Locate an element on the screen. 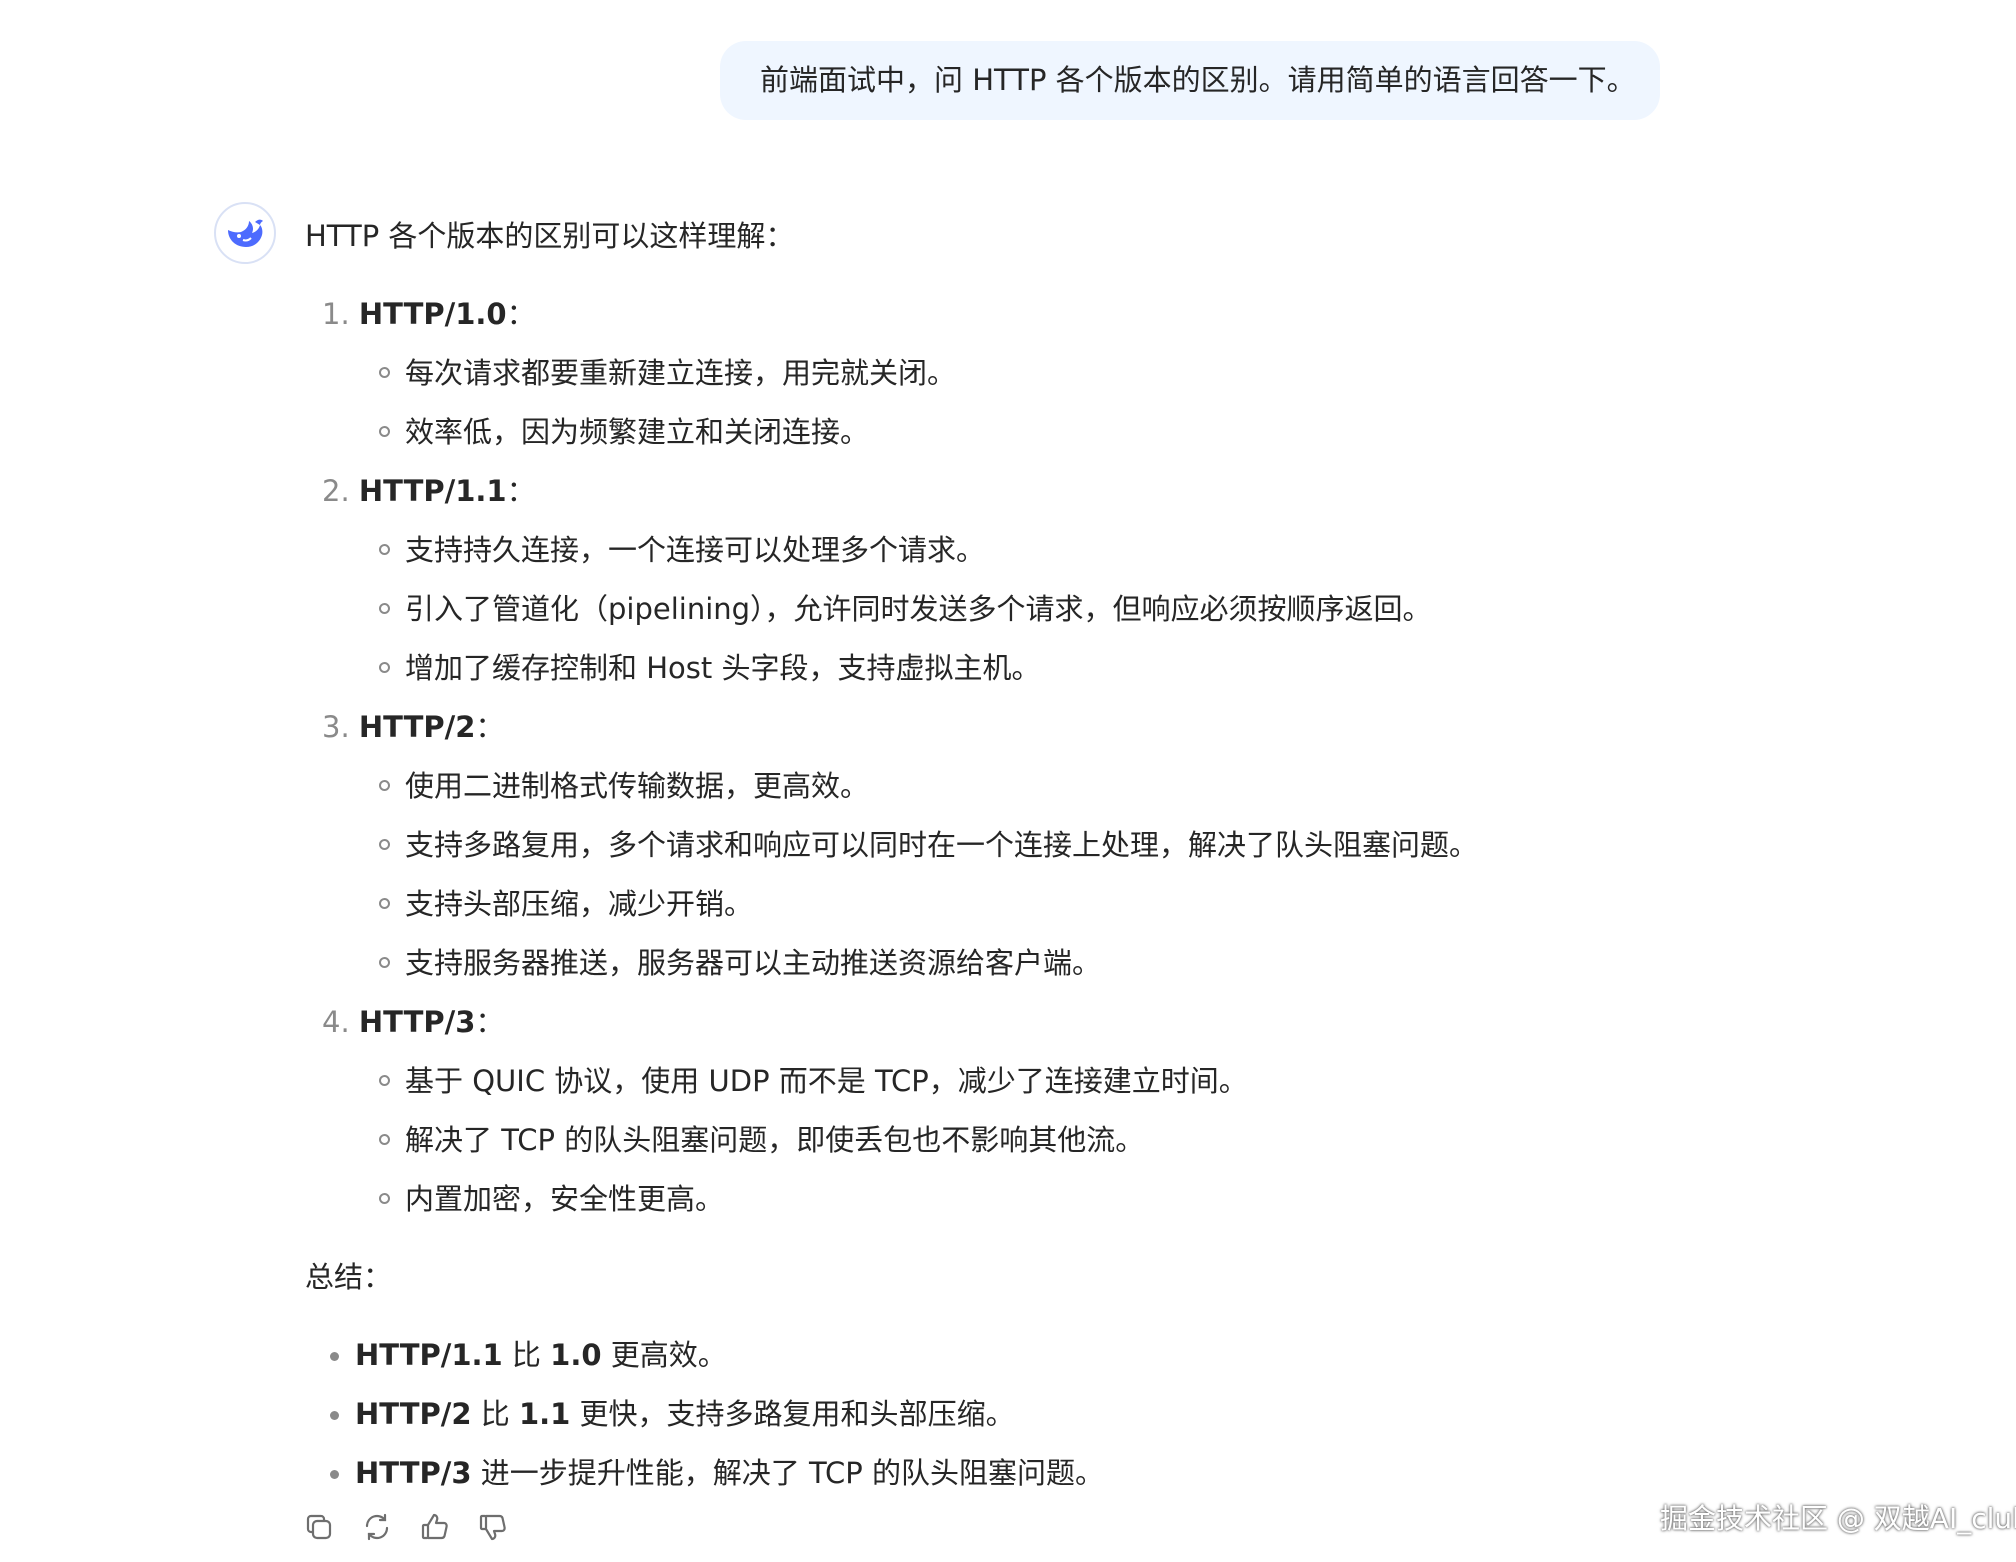 The height and width of the screenshot is (1562, 2016). thumbs-down-icon is located at coordinates (492, 1527).